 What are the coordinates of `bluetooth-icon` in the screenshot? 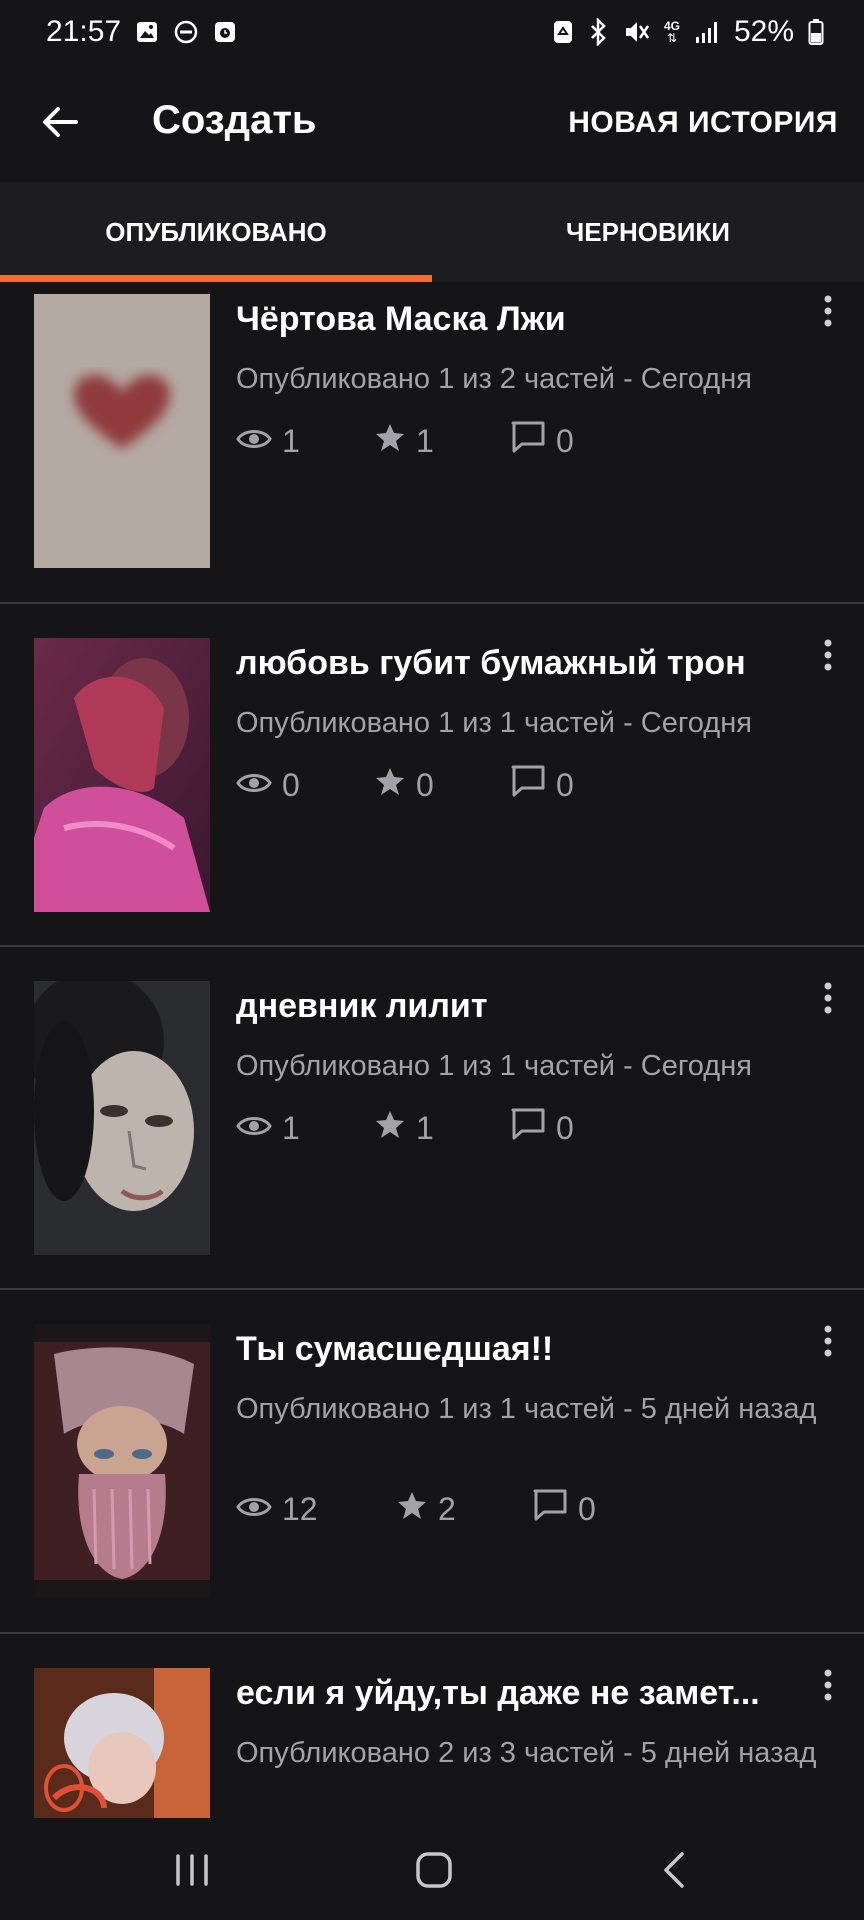 It's located at (598, 32).